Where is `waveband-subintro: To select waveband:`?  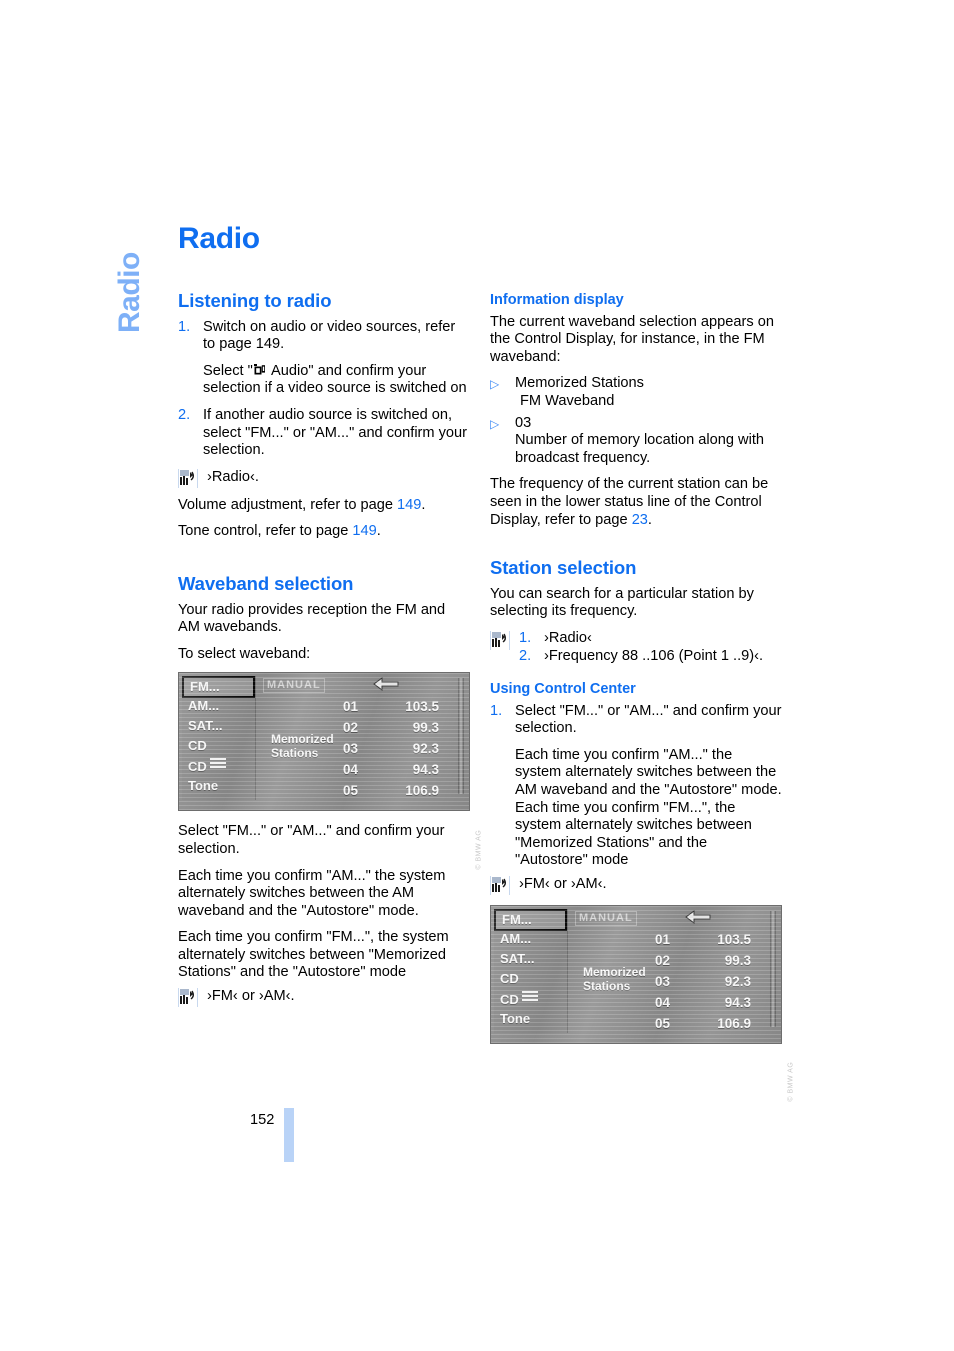
waveband-subintro: To select waveband: is located at coordinates (244, 653).